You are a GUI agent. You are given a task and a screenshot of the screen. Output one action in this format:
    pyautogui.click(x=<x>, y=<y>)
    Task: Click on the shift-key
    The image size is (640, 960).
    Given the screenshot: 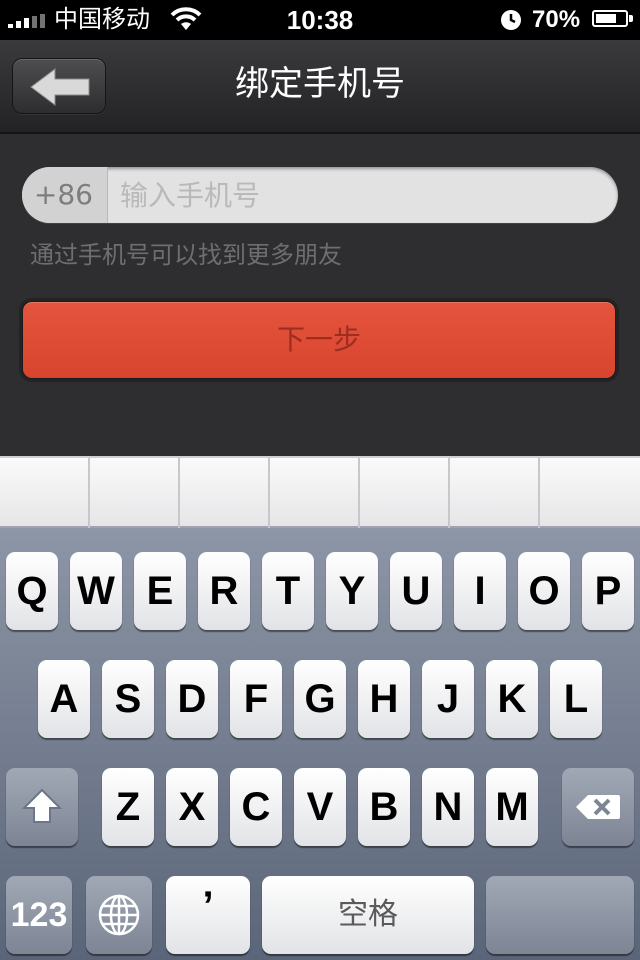 What is the action you would take?
    pyautogui.click(x=42, y=807)
    